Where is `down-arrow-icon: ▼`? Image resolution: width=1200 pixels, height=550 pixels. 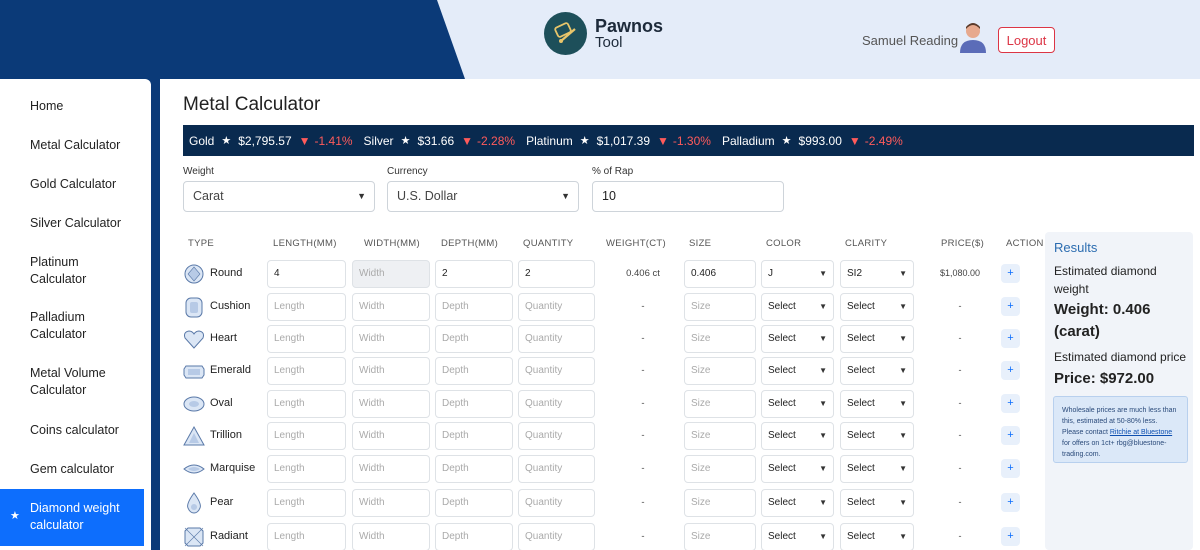
down-arrow-icon: ▼ is located at coordinates (854, 140).